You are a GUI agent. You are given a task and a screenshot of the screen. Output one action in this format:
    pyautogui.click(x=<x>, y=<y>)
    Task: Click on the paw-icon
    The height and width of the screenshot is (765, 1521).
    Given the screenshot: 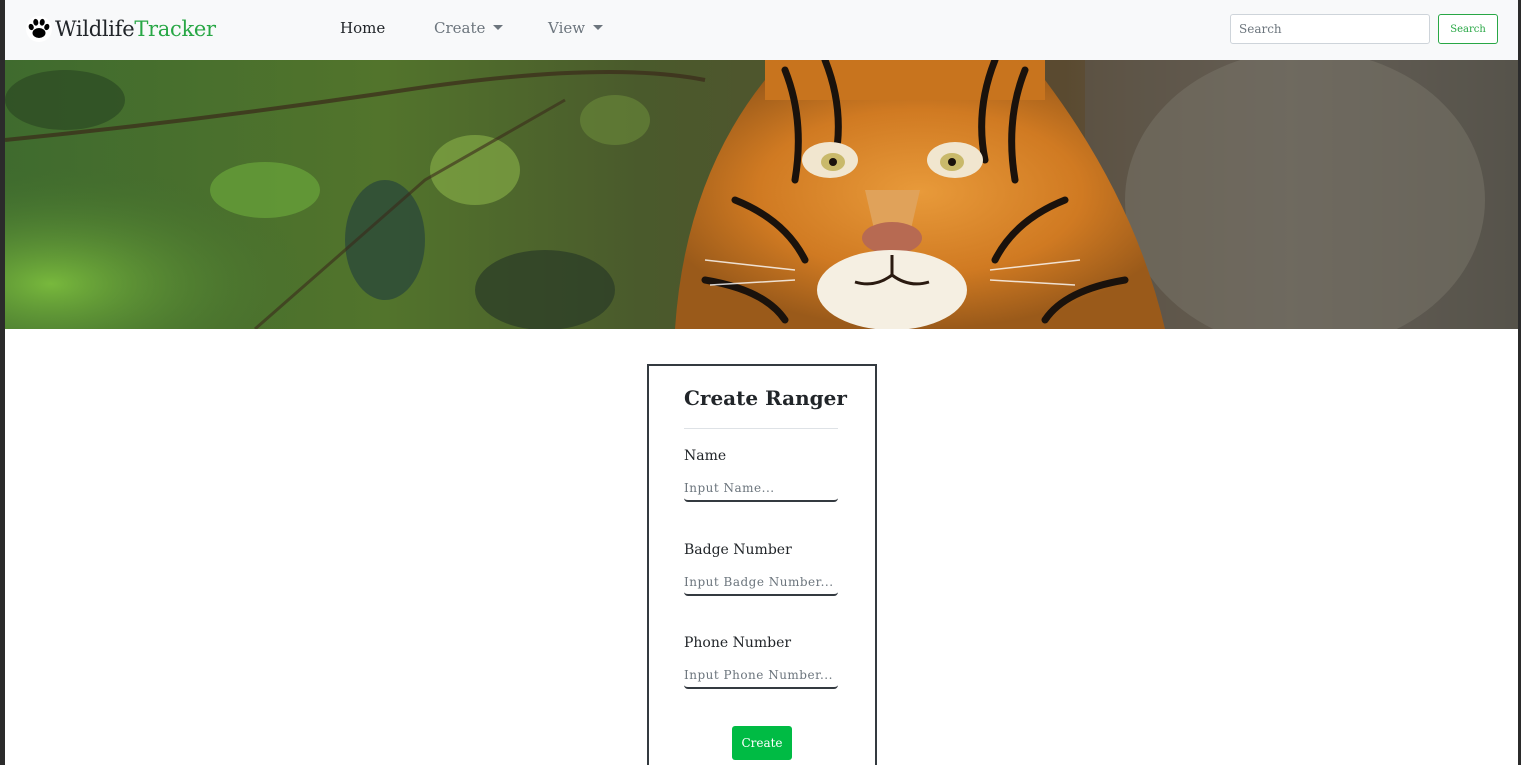 What is the action you would take?
    pyautogui.click(x=39, y=29)
    